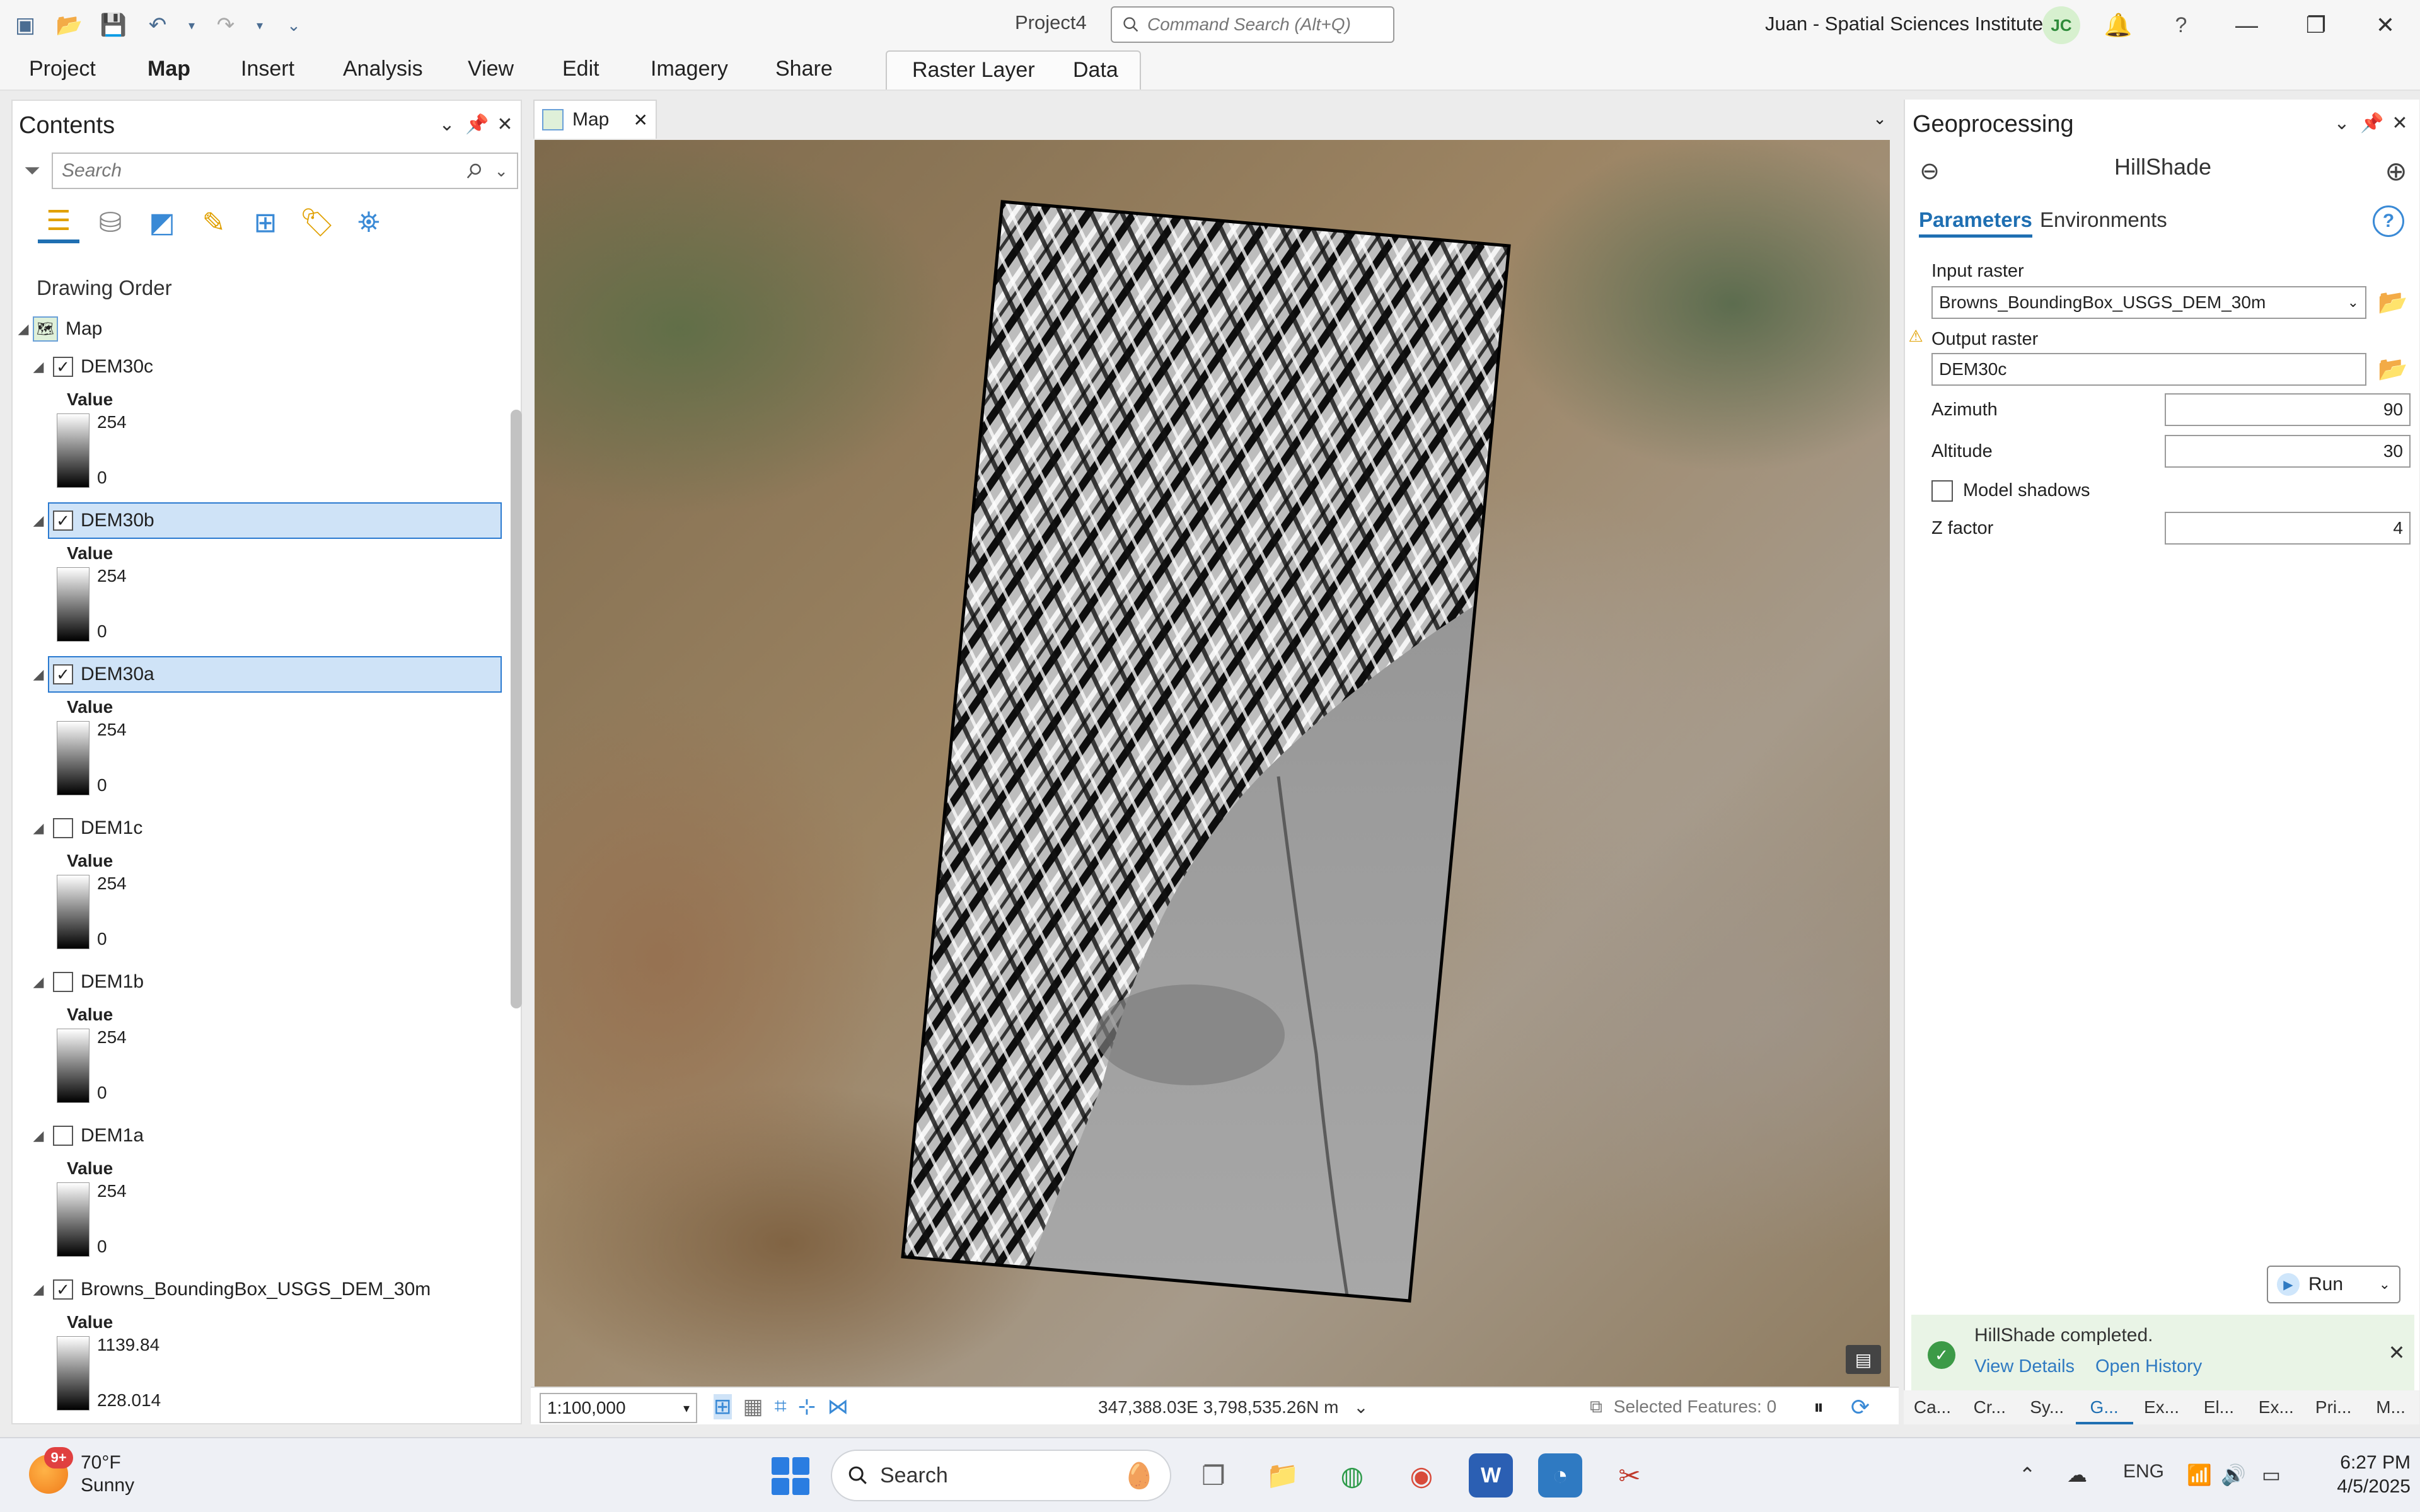  Describe the element at coordinates (1683, 1407) in the screenshot. I see `selected-features-count: ⧉ Selected Features: 0` at that location.